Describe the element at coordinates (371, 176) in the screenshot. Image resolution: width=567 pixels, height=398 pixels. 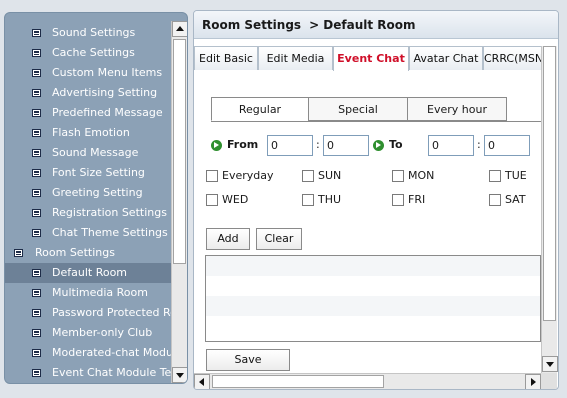
I see `weekday-row-1: Everyday SUN MON TUE` at that location.